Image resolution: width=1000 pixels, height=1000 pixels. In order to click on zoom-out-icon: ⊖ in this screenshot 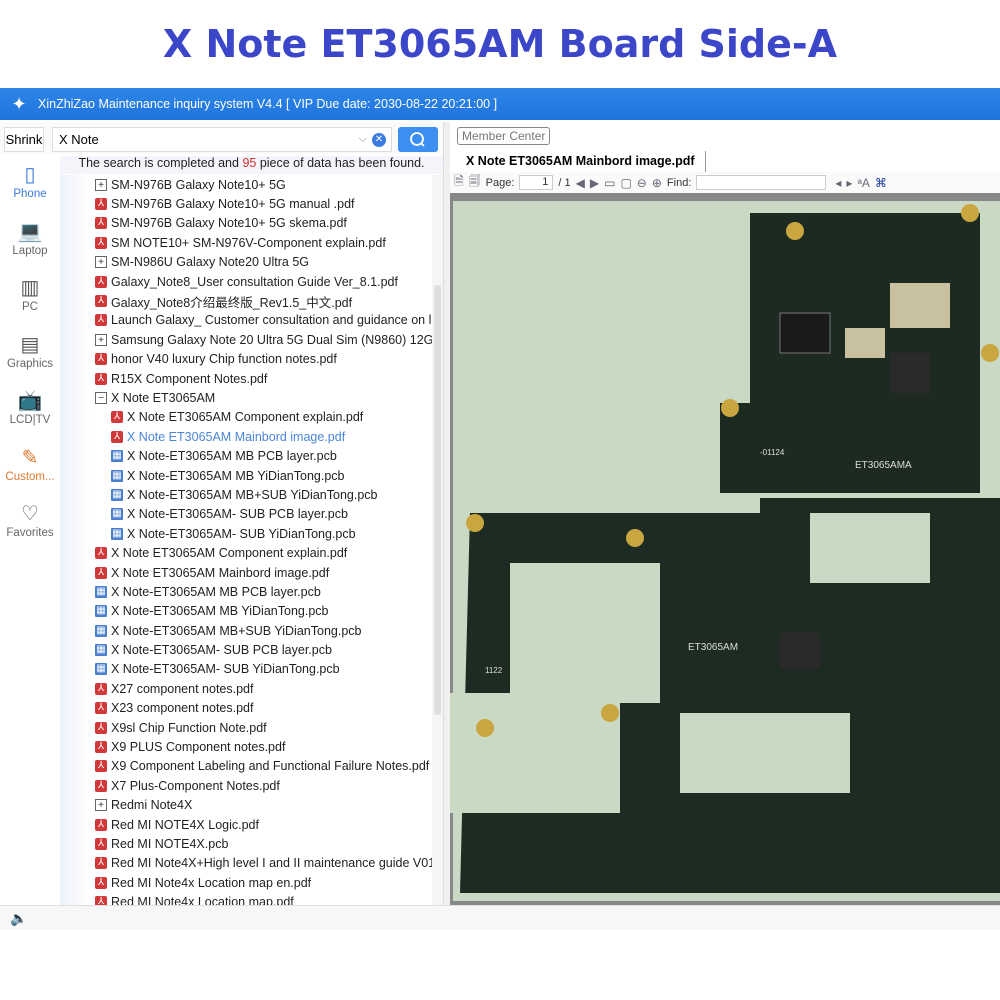, I will do `click(642, 183)`.